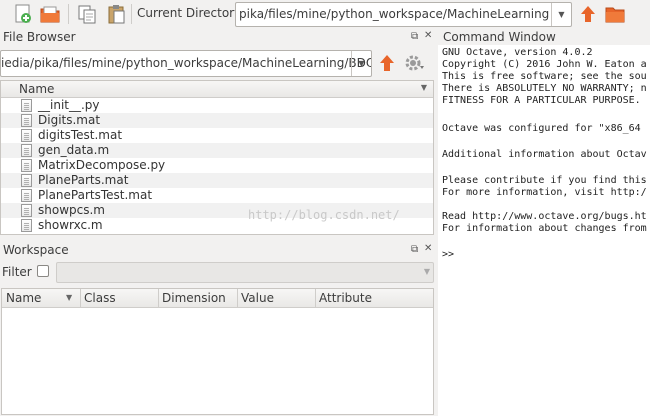  What do you see at coordinates (544, 154) in the screenshot?
I see `command-output-line: Additional information about Octav` at bounding box center [544, 154].